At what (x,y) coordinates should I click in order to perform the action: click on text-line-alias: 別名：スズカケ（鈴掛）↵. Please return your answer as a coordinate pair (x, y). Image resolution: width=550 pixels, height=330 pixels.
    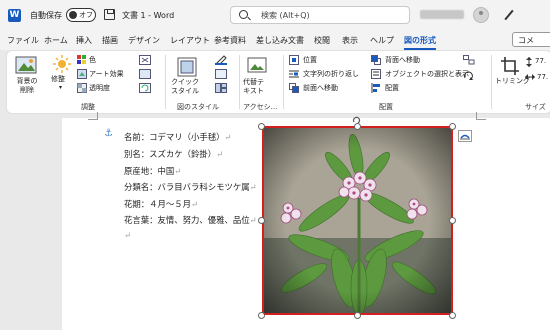
    Looking at the image, I should click on (173, 154).